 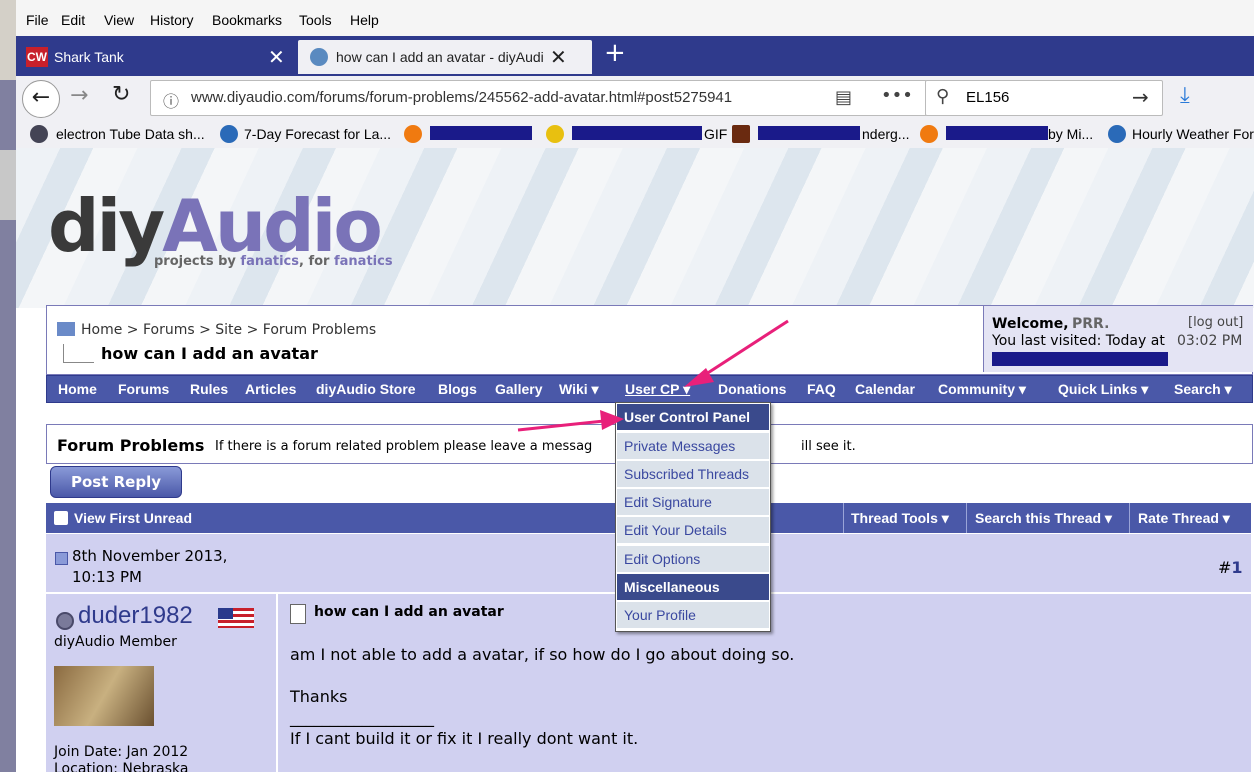 What do you see at coordinates (653, 375) in the screenshot?
I see `annotation-arrows` at bounding box center [653, 375].